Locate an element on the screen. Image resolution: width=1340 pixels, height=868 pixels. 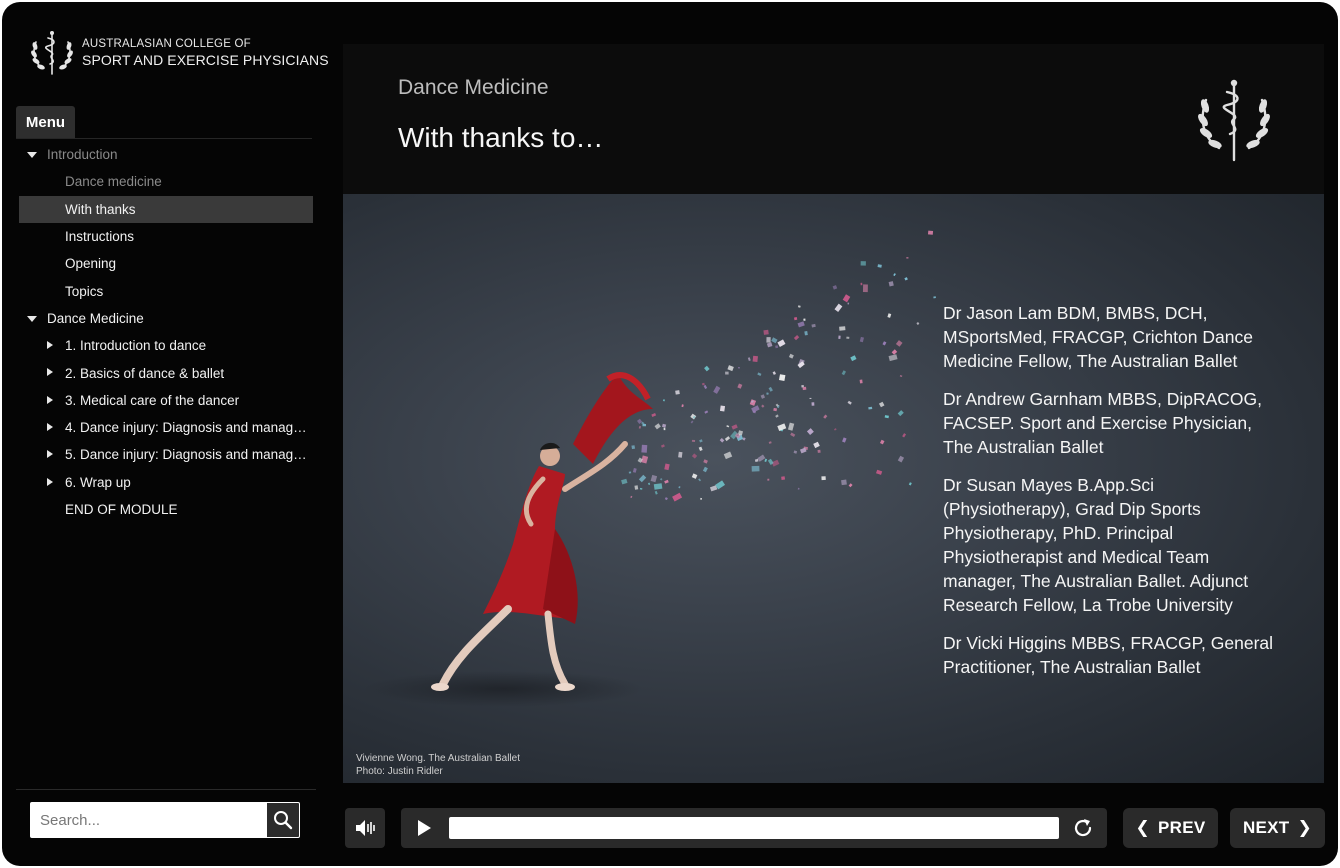
menu-item-opening: Opening is located at coordinates (166, 263).